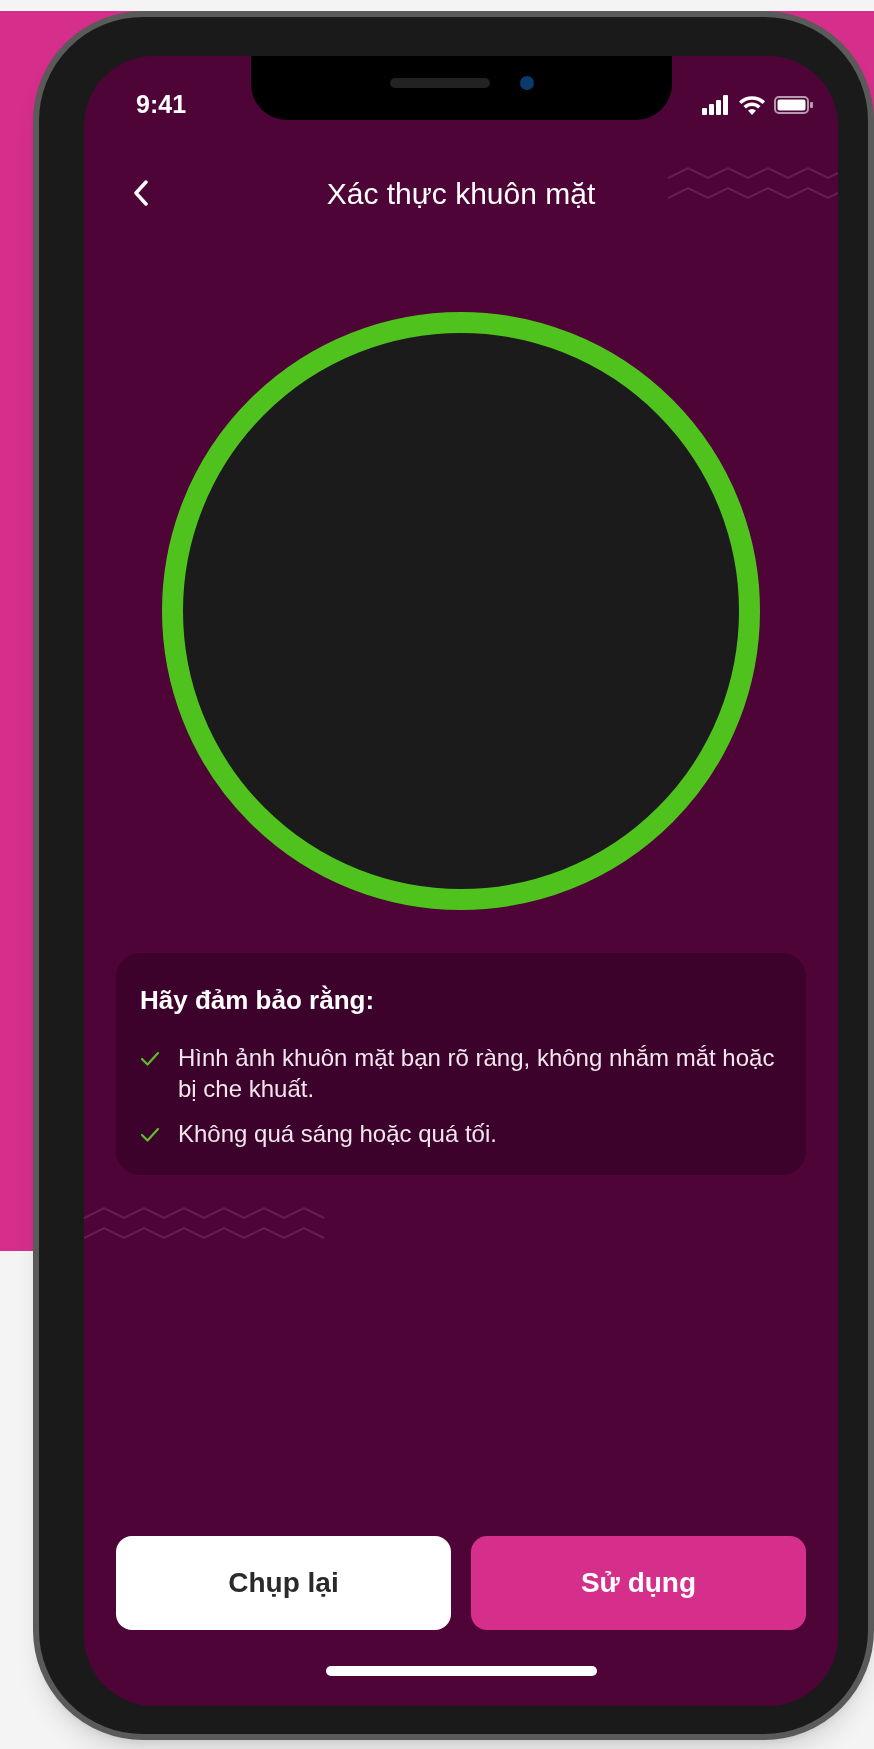 This screenshot has width=874, height=1749. I want to click on chevron-left-icon, so click(141, 193).